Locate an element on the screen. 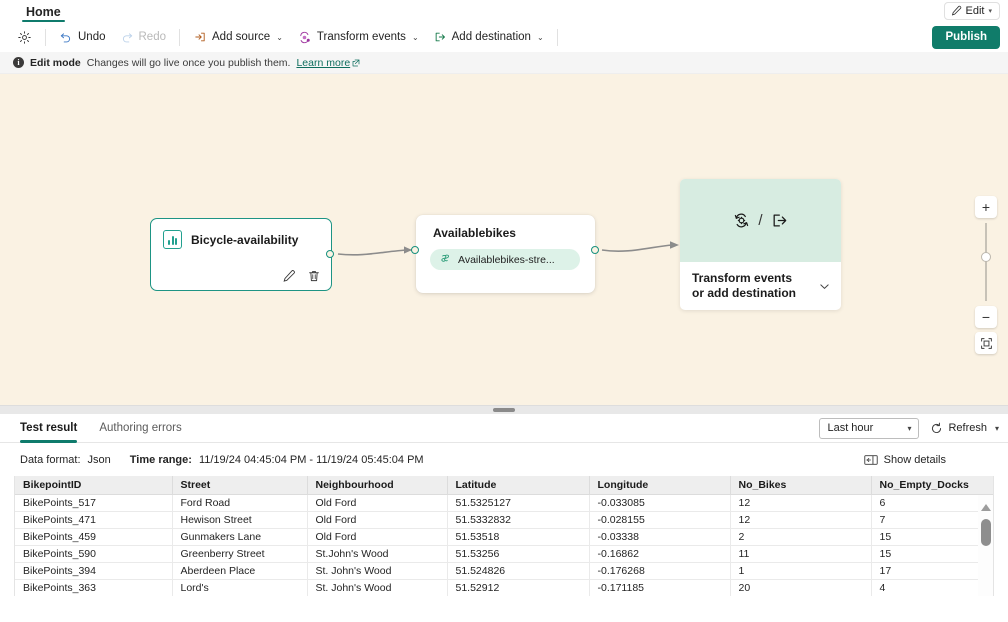 This screenshot has width=1008, height=622. table-cell: 4 is located at coordinates (932, 587).